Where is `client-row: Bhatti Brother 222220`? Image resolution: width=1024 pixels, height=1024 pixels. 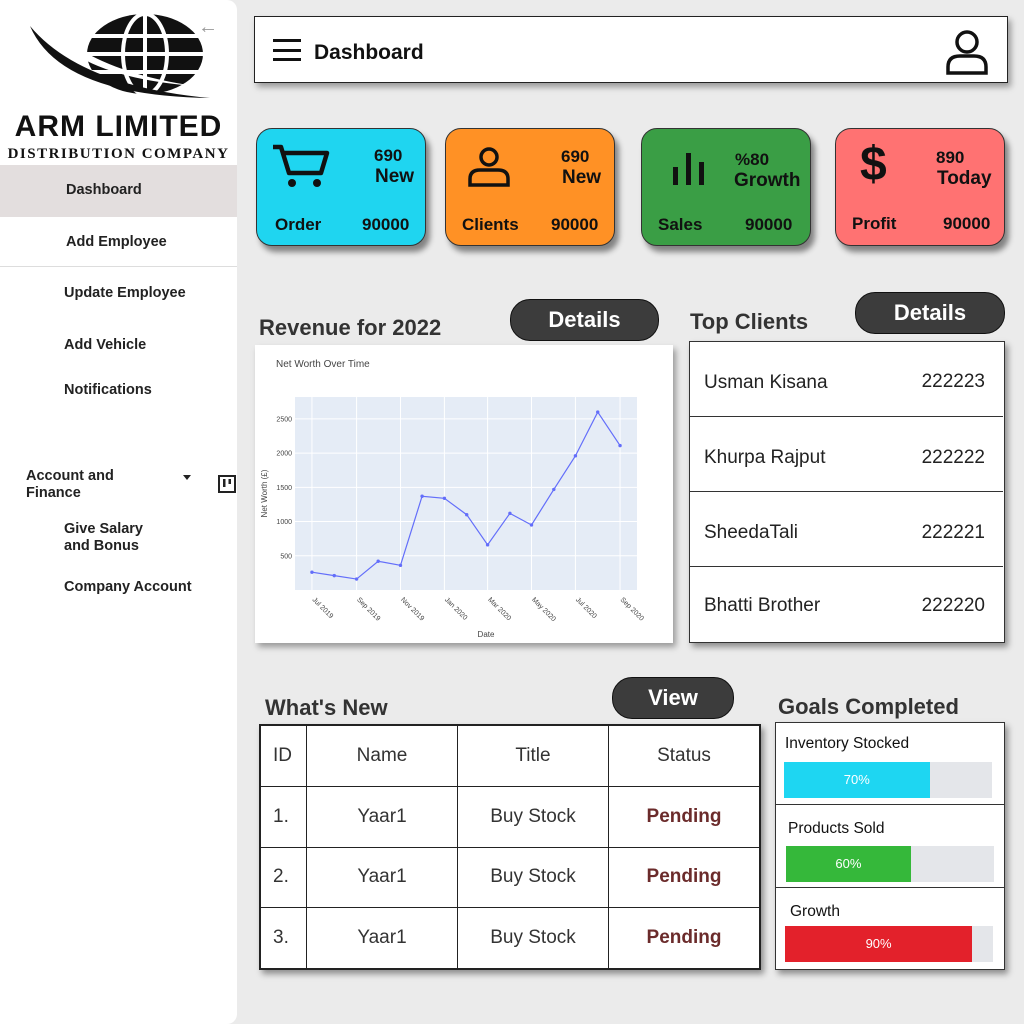
client-row: Bhatti Brother 222220 is located at coordinates (846, 604).